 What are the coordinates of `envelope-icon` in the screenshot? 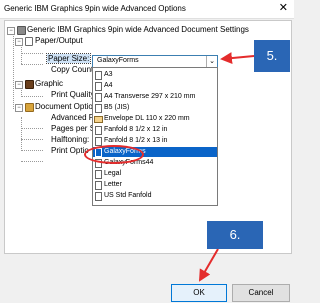 It's located at (98, 119).